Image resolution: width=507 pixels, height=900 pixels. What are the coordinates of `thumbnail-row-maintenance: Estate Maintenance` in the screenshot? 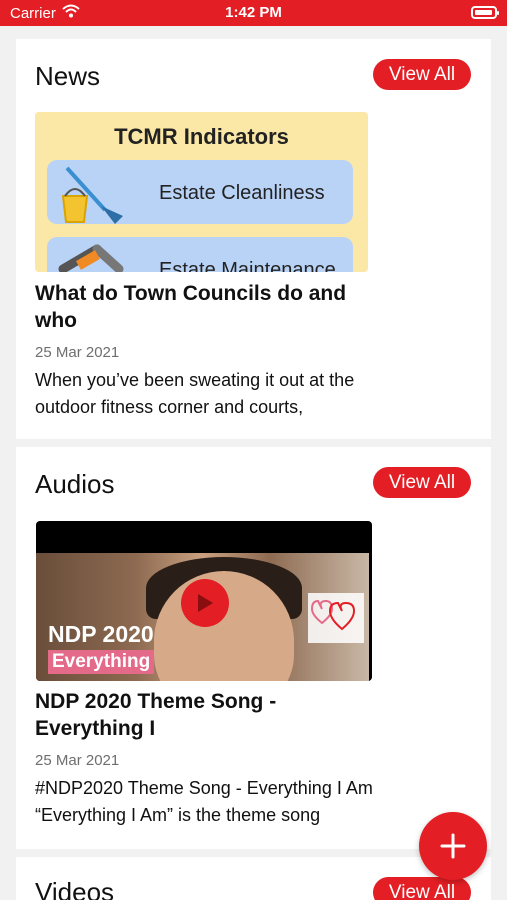 It's located at (200, 254).